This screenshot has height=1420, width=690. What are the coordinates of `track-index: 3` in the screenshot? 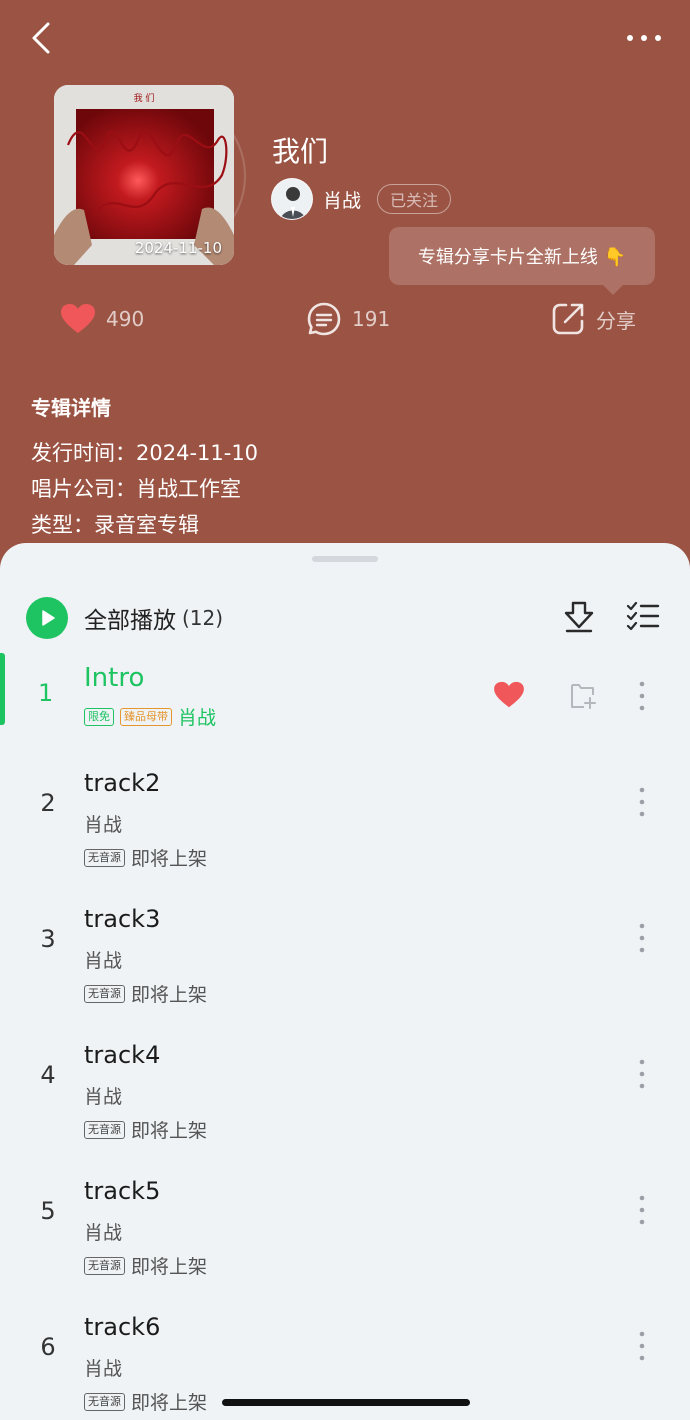 It's located at (48, 939).